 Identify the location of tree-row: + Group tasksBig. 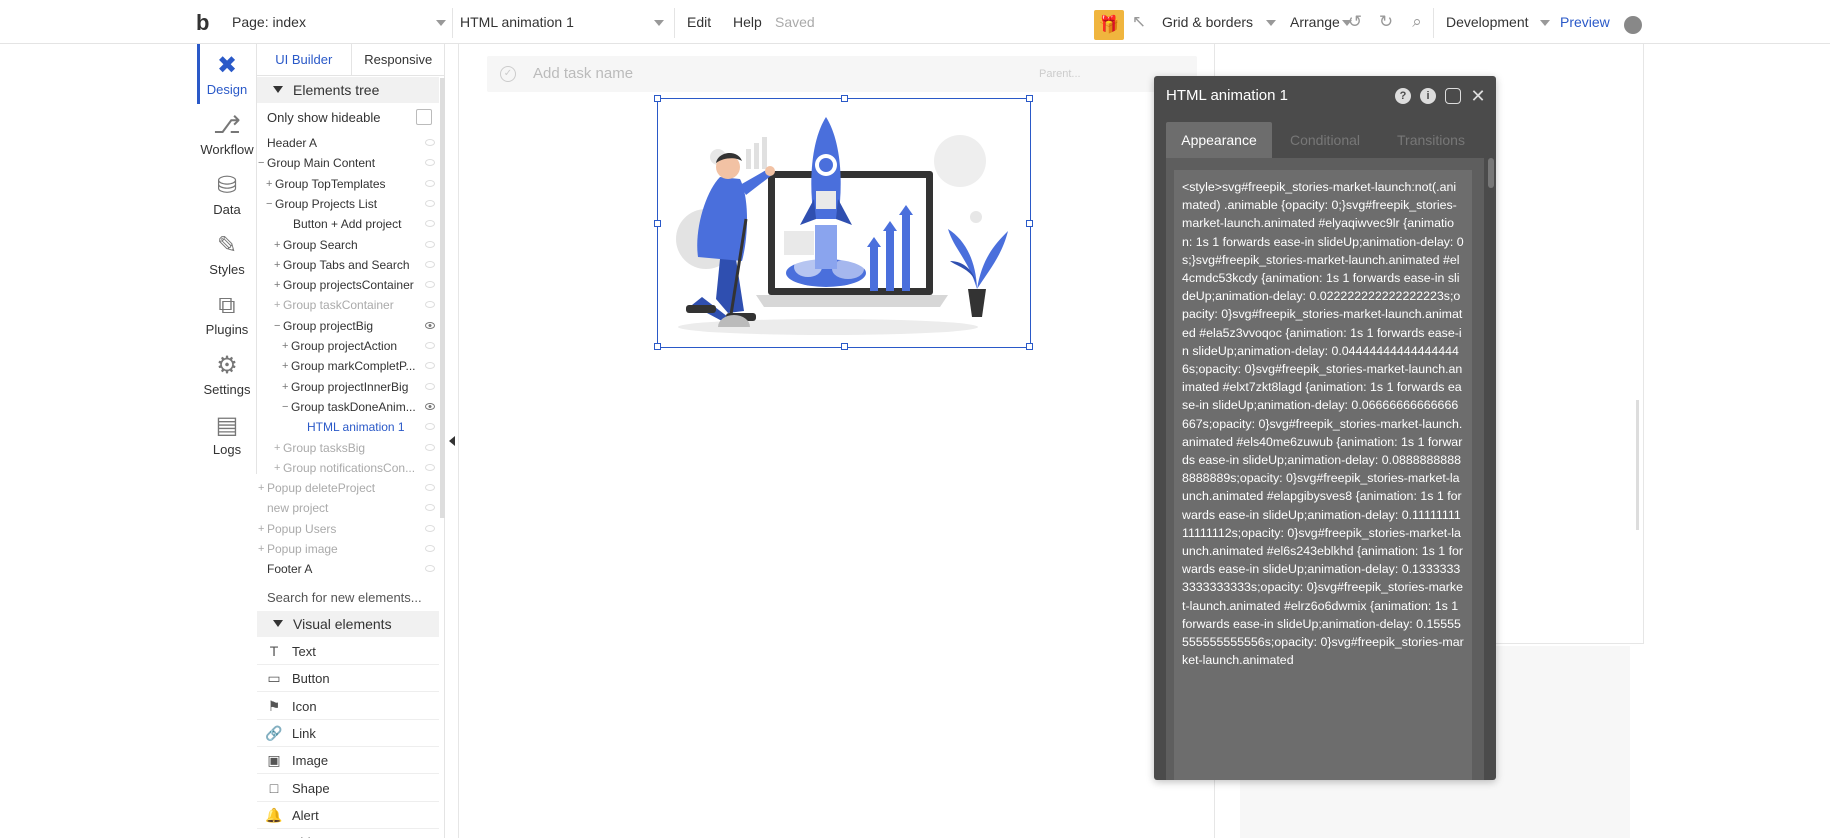
(348, 448).